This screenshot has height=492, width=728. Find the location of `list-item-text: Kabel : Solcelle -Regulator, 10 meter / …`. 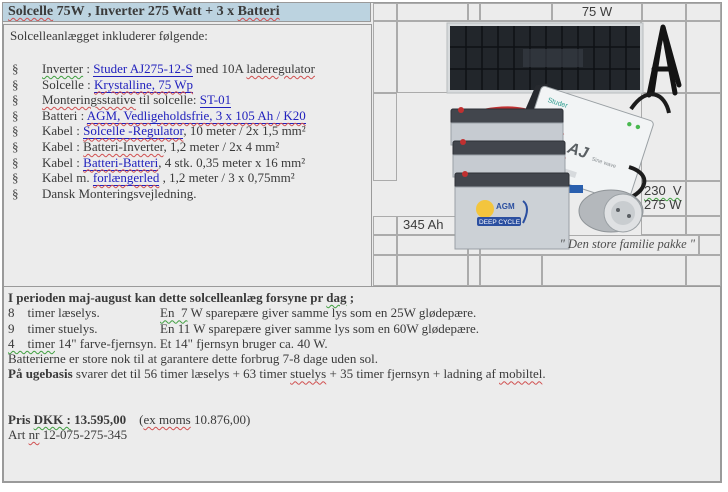

list-item-text: Kabel : Solcelle -Regulator, 10 meter / … is located at coordinates (174, 131).